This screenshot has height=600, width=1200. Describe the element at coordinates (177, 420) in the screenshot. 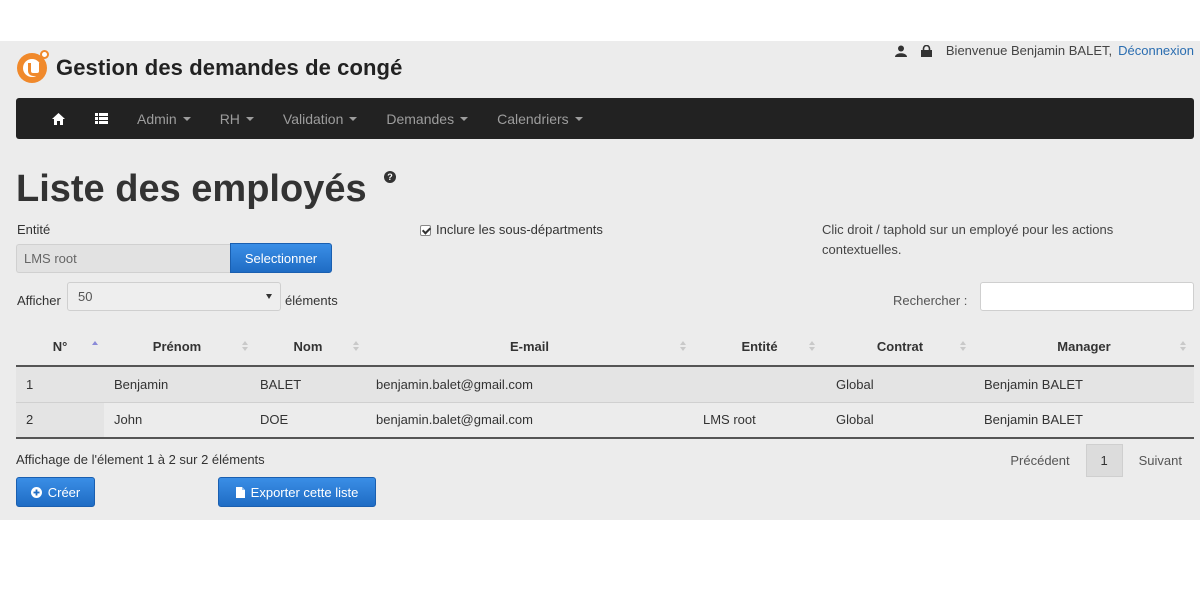

I see `cell-firstname: John` at that location.